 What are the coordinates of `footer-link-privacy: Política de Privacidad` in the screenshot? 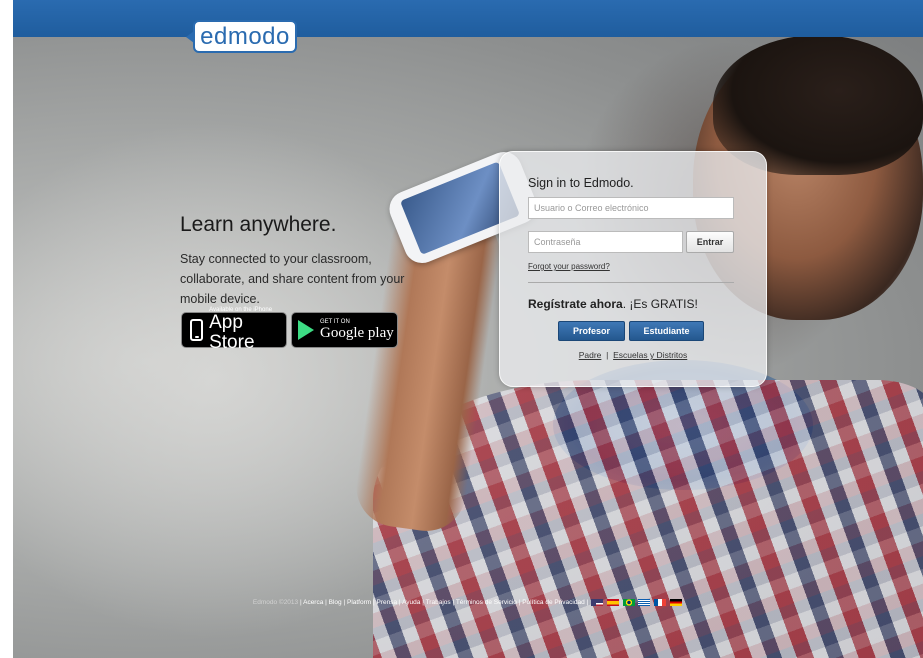 It's located at (553, 602).